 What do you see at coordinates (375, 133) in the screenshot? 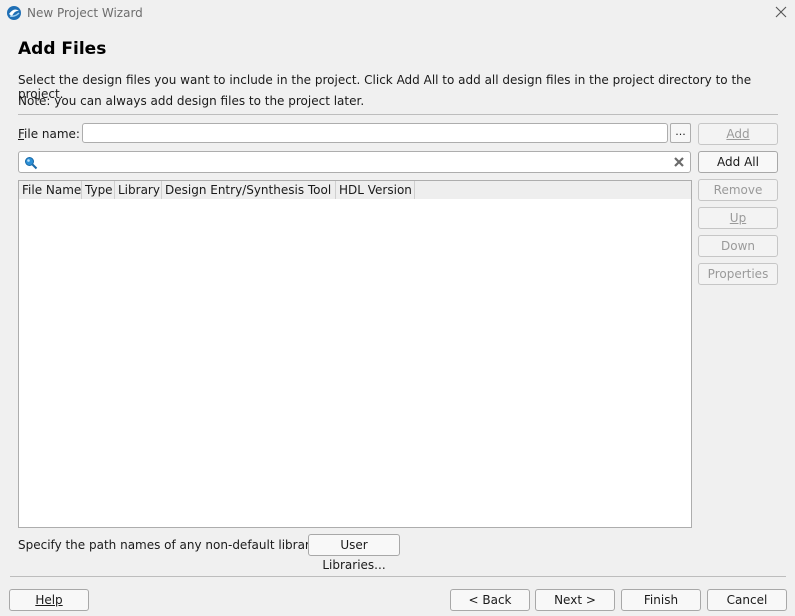
I see `file-name-input` at bounding box center [375, 133].